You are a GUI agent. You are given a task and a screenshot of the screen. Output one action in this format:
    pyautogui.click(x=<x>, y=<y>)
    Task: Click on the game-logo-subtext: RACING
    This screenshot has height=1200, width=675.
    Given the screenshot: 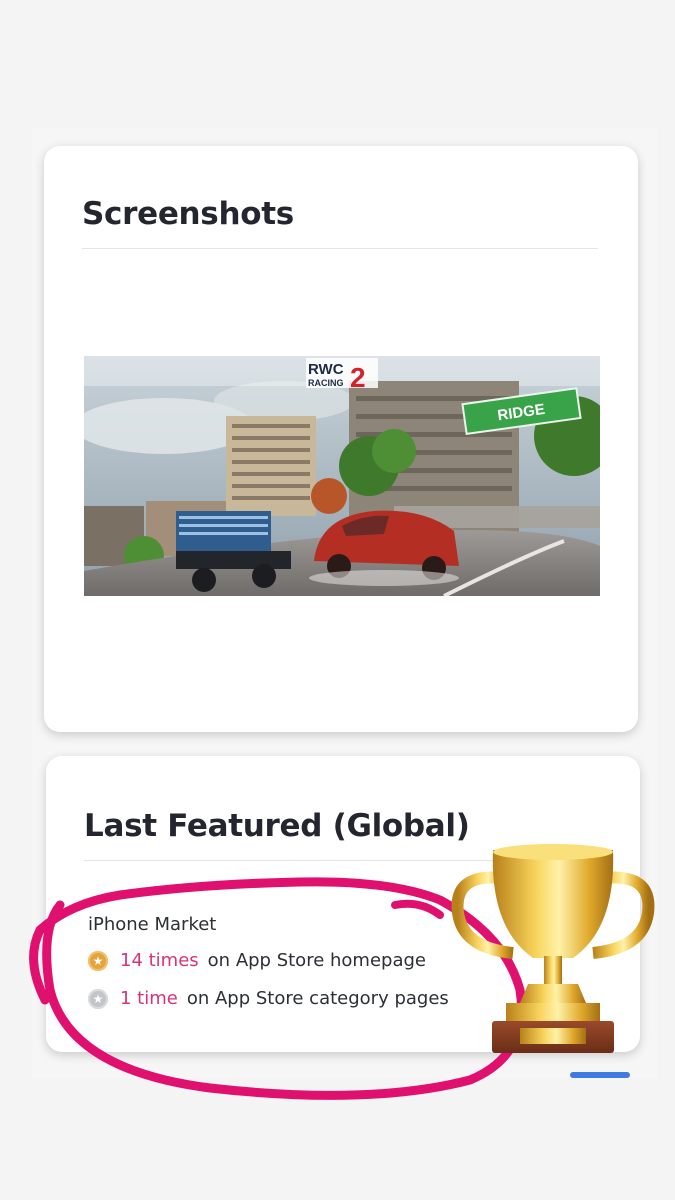 What is the action you would take?
    pyautogui.click(x=326, y=383)
    